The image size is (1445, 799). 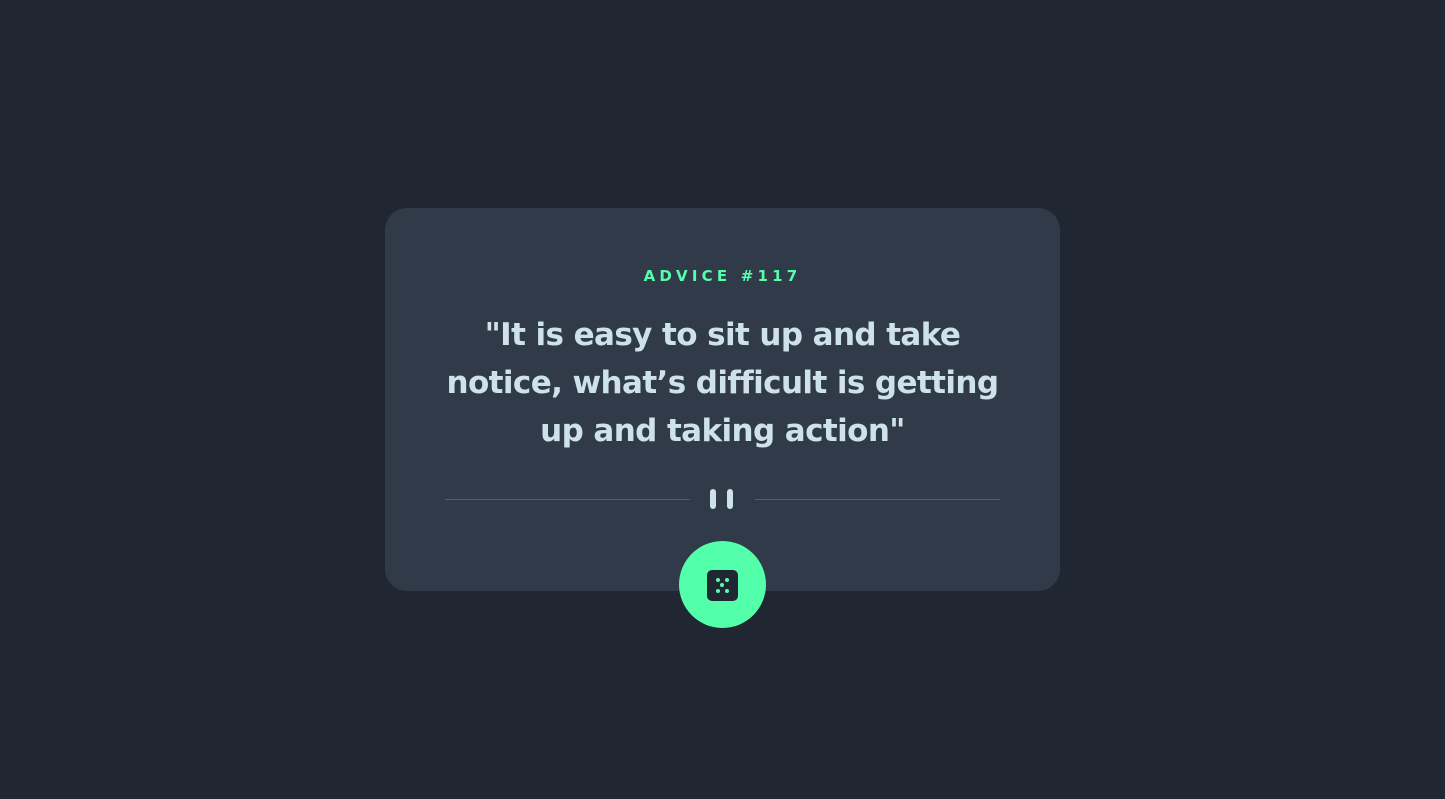 I want to click on quote-divider, so click(x=722, y=499).